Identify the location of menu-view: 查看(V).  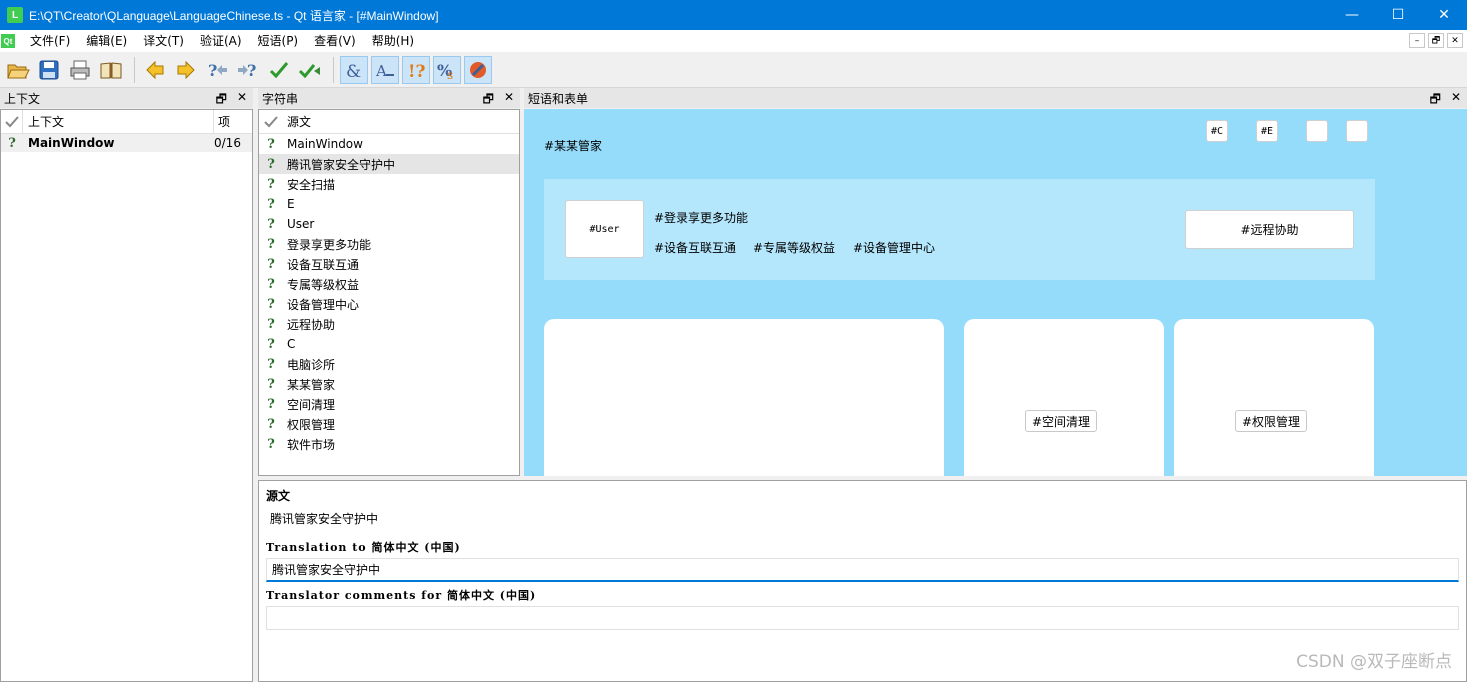
(335, 41).